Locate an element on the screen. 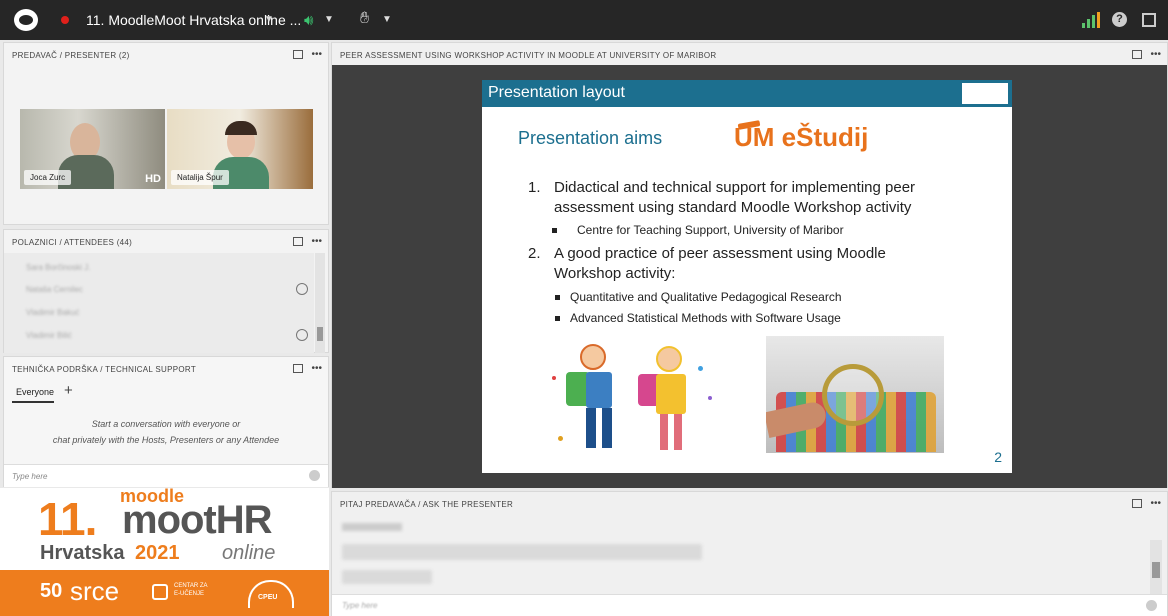 Image resolution: width=1168 pixels, height=616 pixels. list-number: 1. is located at coordinates (534, 187).